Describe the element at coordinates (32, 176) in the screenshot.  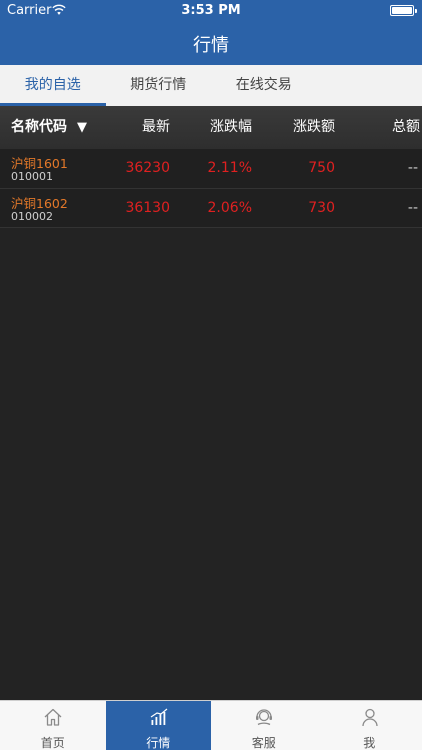
I see `contract-code: 010001` at that location.